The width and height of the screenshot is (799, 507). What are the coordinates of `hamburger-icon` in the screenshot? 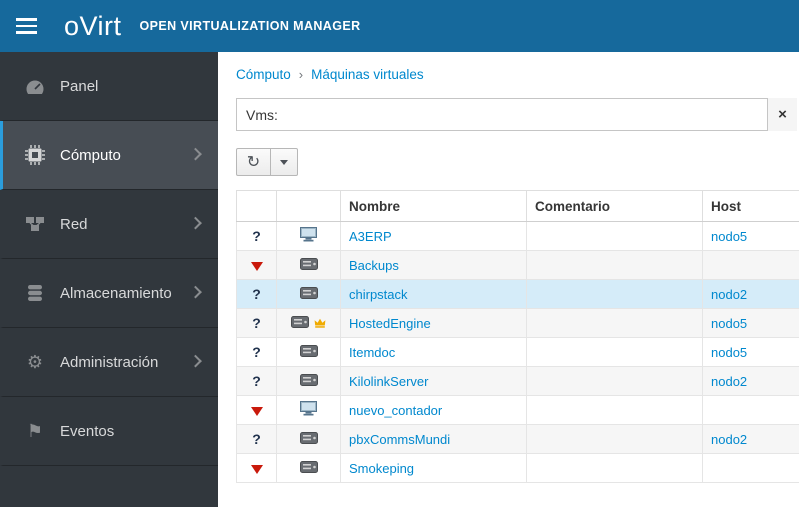 It's located at (26, 19).